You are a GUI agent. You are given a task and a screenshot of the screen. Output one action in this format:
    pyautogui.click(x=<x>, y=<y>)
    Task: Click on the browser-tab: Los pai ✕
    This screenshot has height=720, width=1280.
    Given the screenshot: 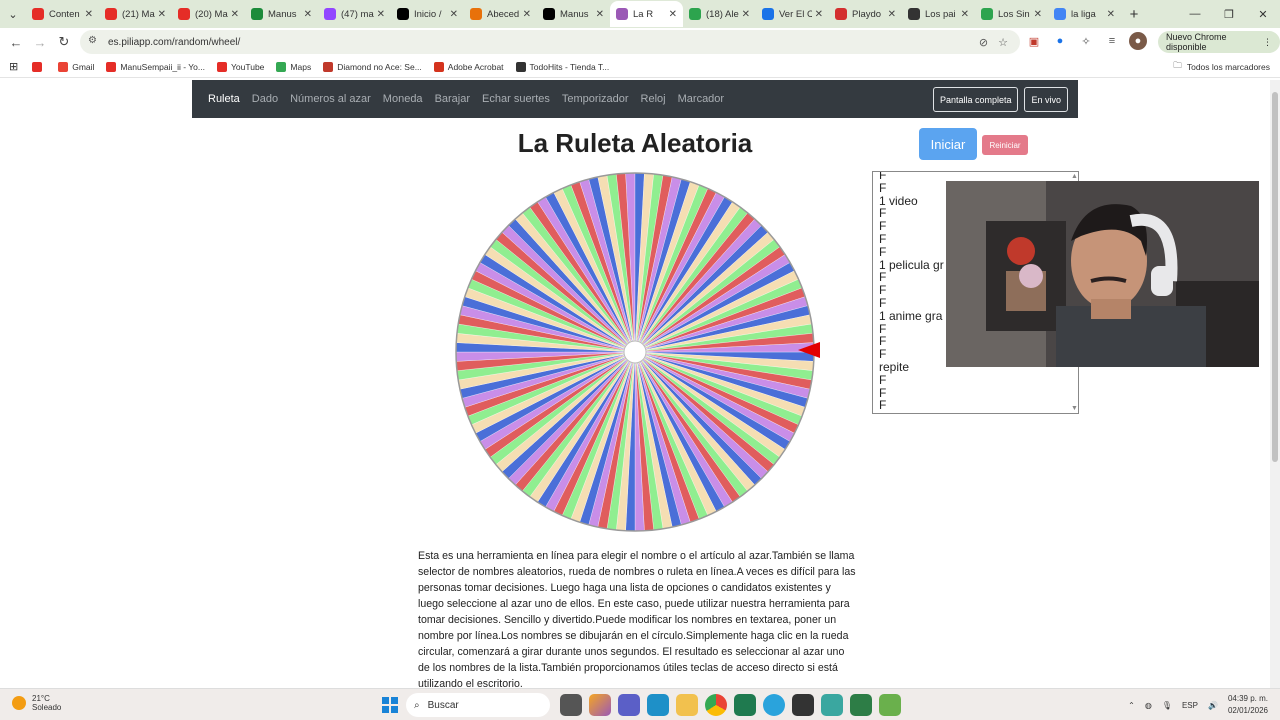 What is the action you would take?
    pyautogui.click(x=938, y=14)
    